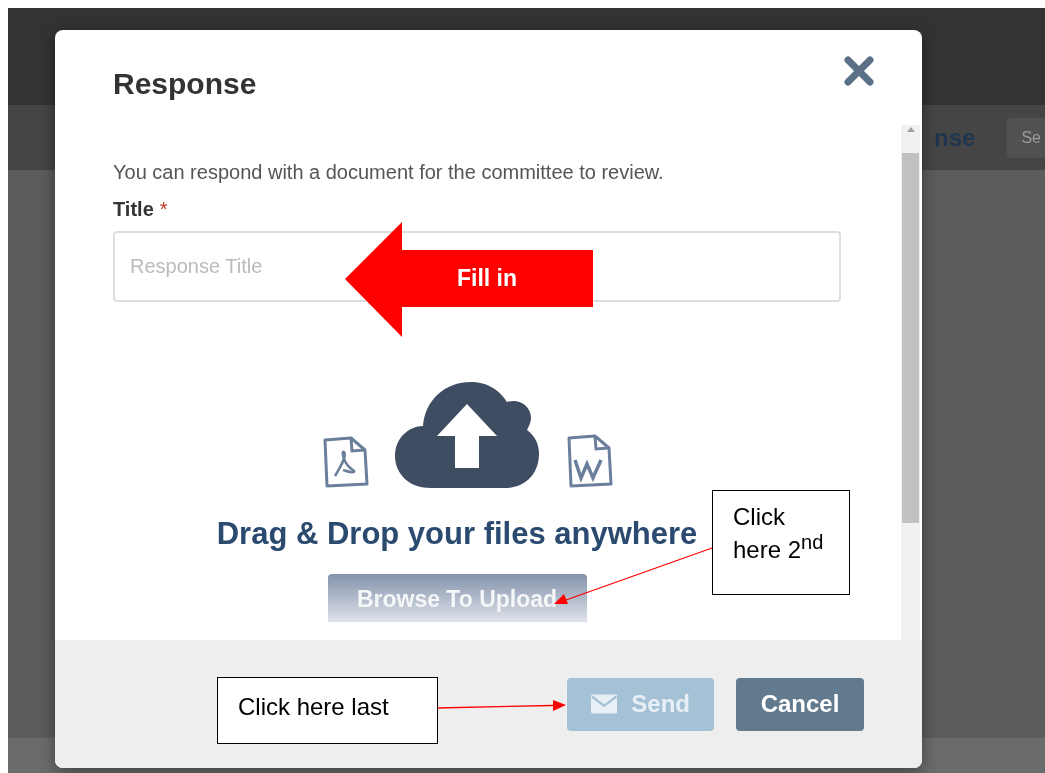 The image size is (1045, 773). I want to click on browse-button: Browse To Upload, so click(457, 598).